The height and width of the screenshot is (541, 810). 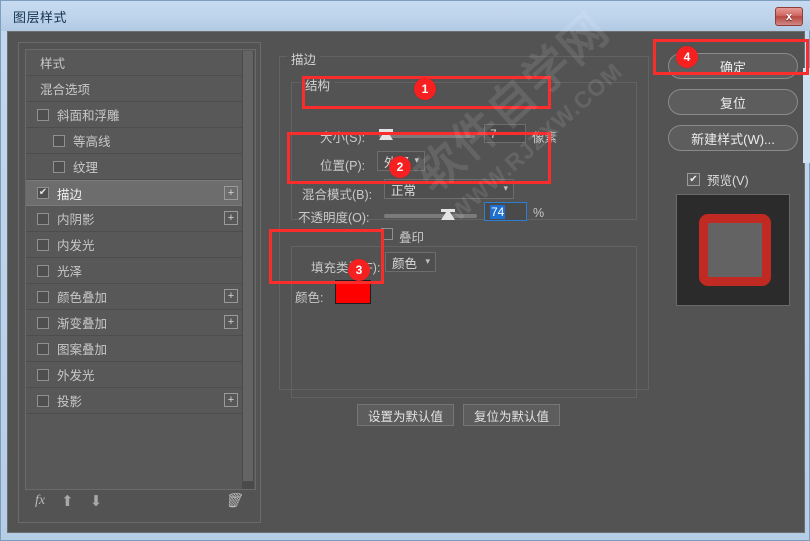 I want to click on style-item-label: 渐变叠加, so click(x=82, y=324).